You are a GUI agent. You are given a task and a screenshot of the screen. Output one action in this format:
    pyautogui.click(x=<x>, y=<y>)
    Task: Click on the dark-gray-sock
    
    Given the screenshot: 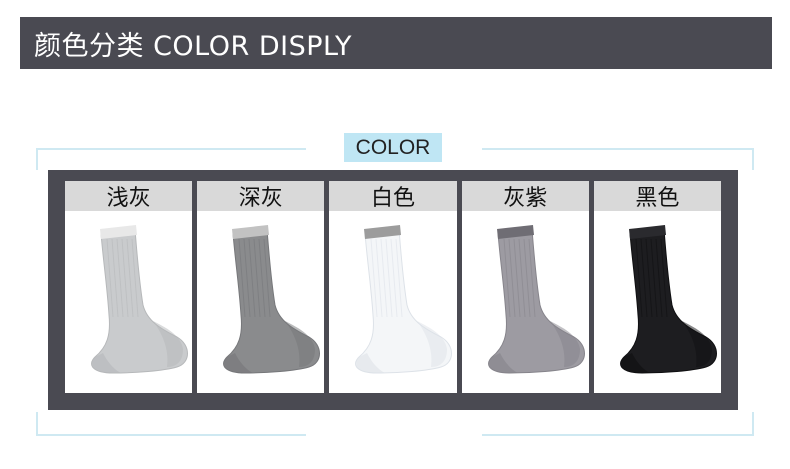 What is the action you would take?
    pyautogui.click(x=261, y=302)
    